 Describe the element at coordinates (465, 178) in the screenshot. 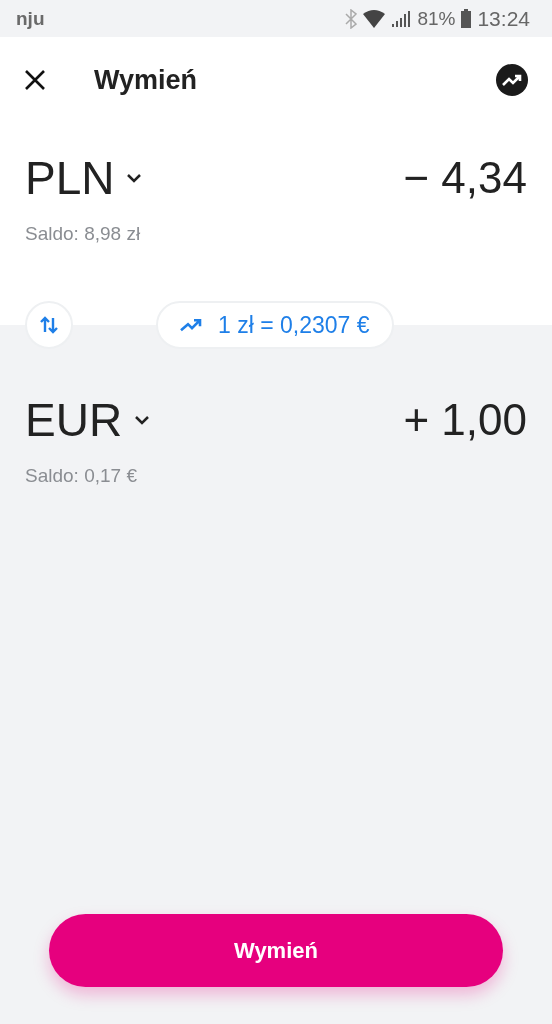

I see `amount-text: − 4,34` at that location.